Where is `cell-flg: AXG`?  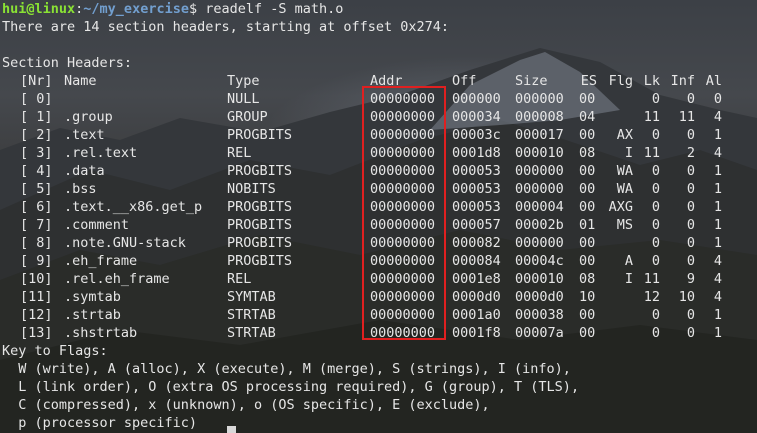 cell-flg: AXG is located at coordinates (620, 207).